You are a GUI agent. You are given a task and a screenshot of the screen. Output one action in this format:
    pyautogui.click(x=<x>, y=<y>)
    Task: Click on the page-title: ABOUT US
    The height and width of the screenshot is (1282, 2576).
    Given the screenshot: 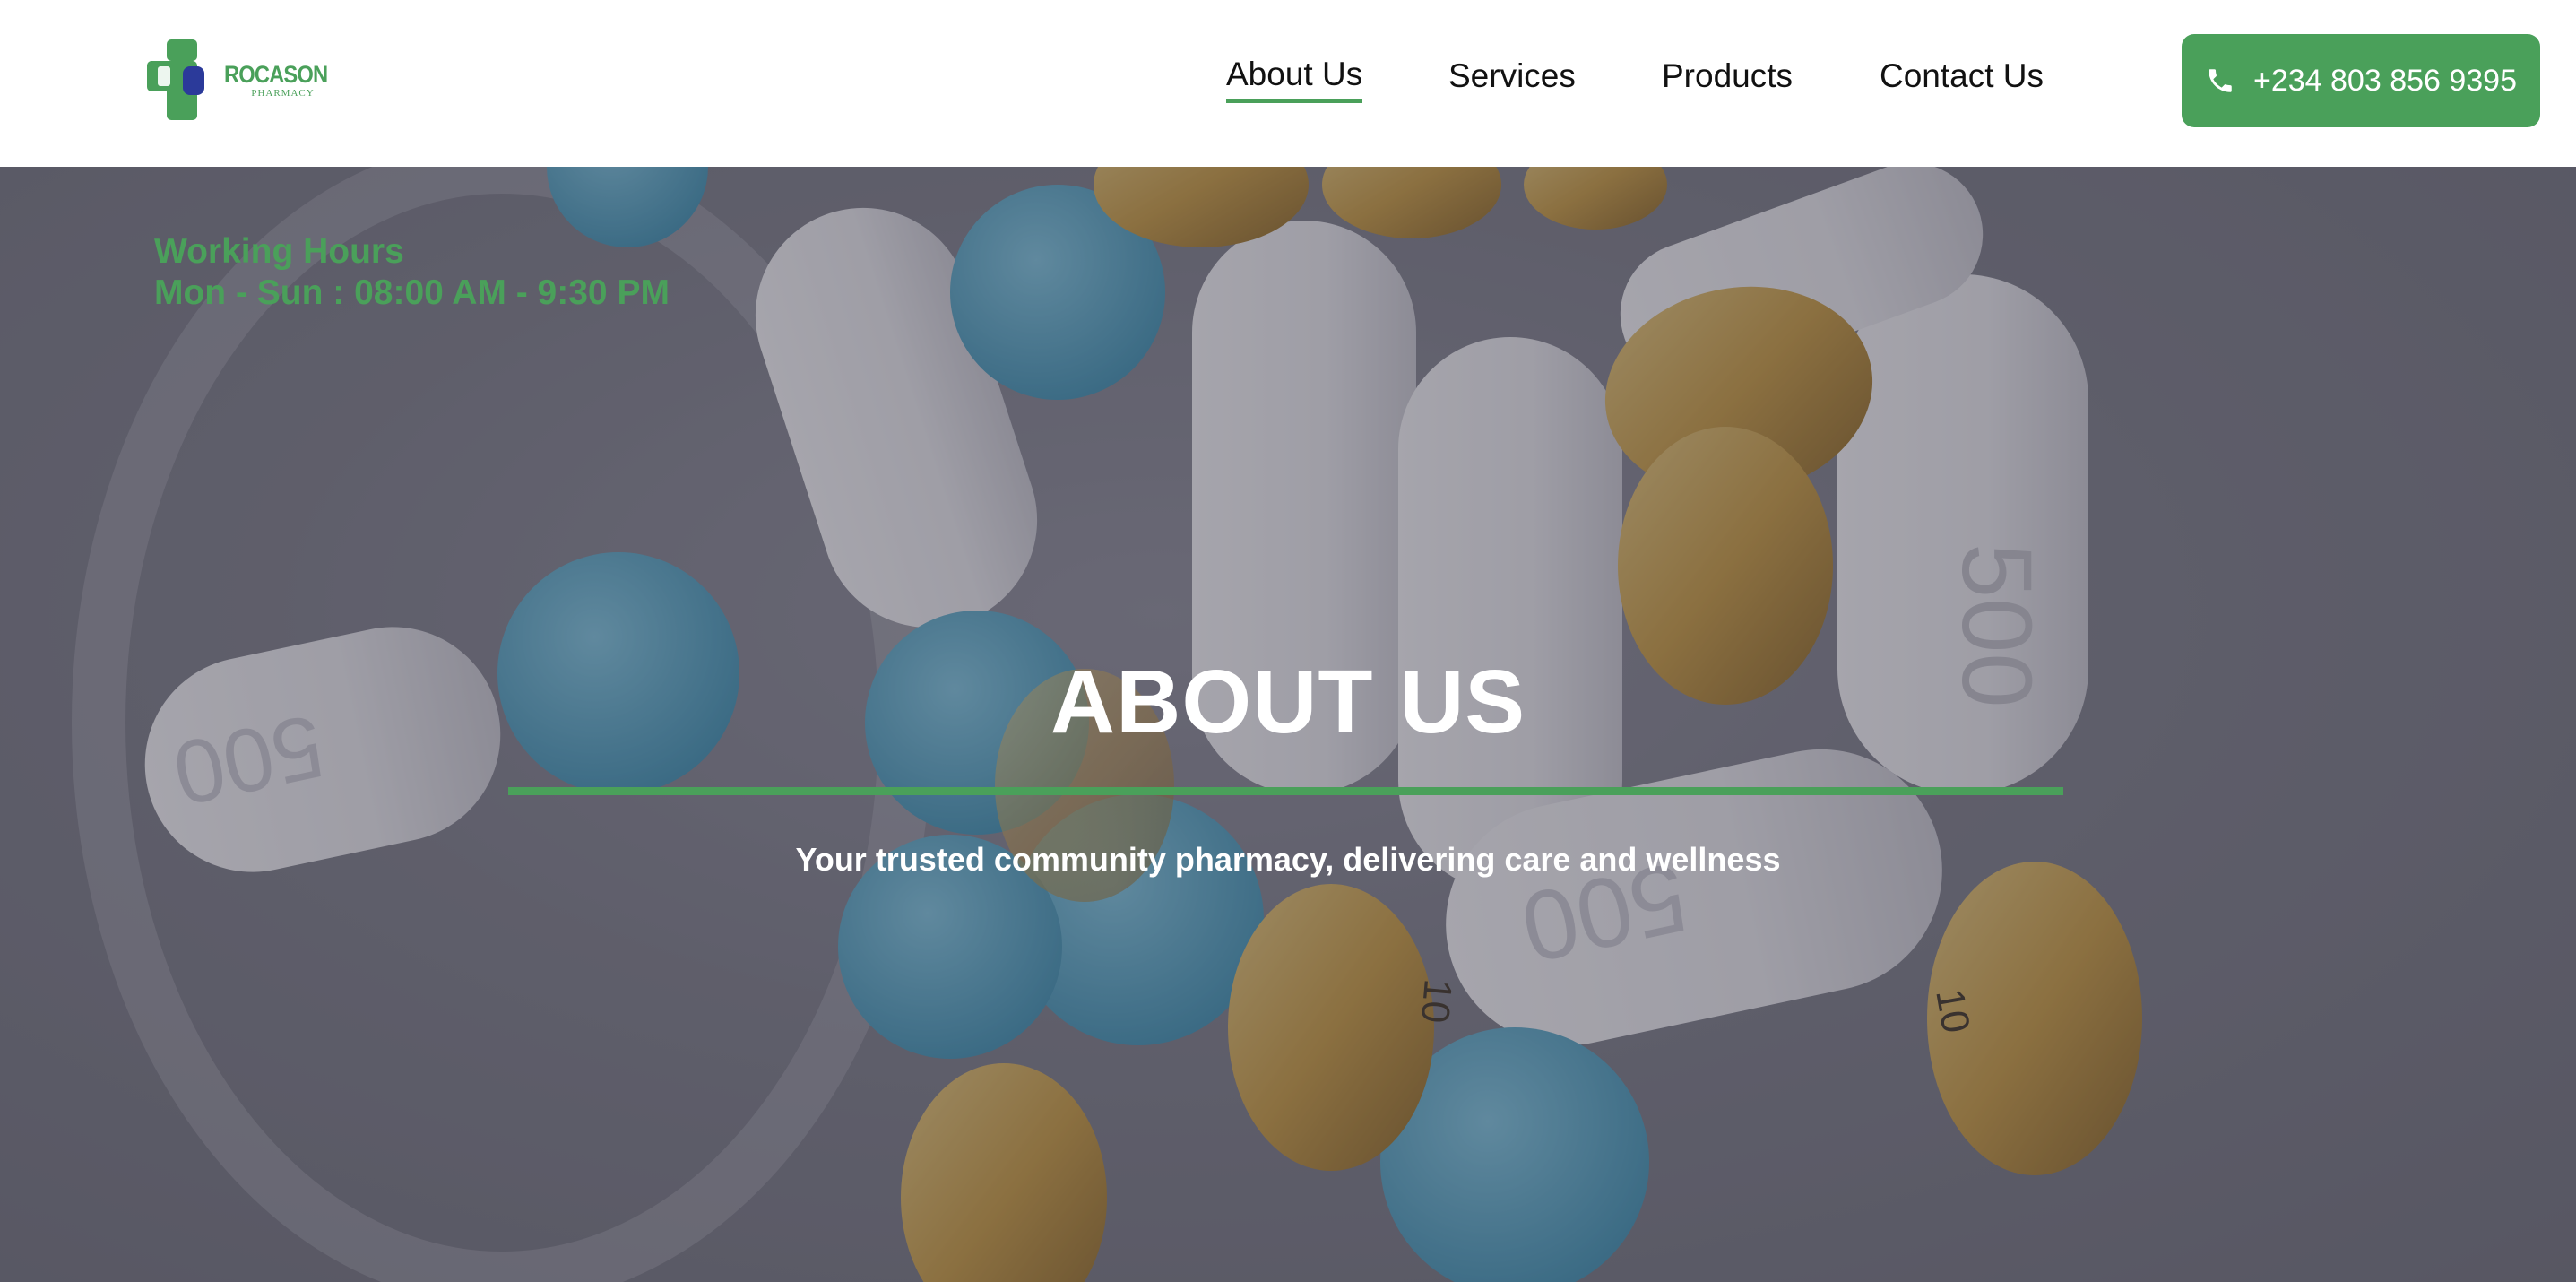 What is the action you would take?
    pyautogui.click(x=1288, y=702)
    